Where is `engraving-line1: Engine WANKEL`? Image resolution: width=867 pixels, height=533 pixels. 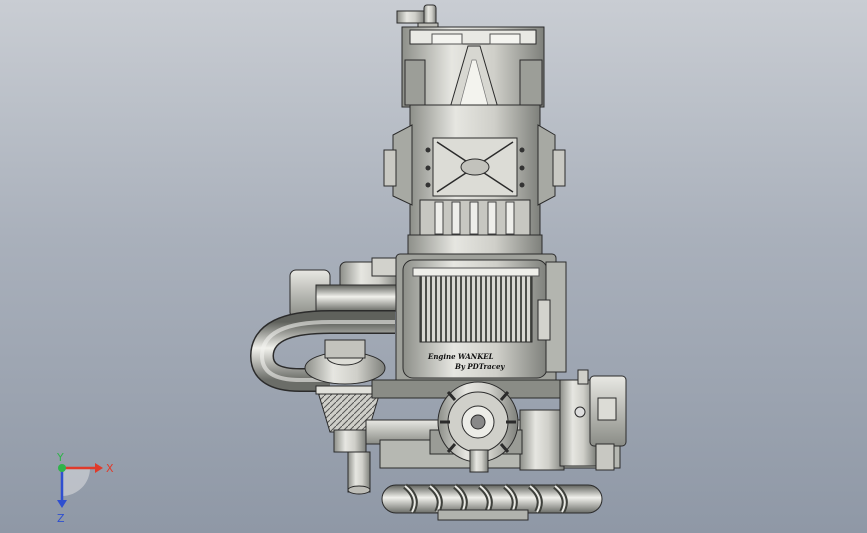
engraving-line1: Engine WANKEL is located at coordinates (460, 356).